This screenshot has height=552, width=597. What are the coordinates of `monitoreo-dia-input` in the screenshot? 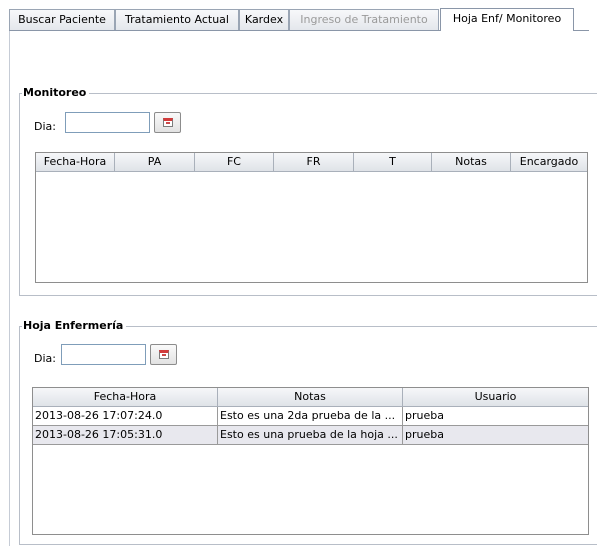 It's located at (107, 122).